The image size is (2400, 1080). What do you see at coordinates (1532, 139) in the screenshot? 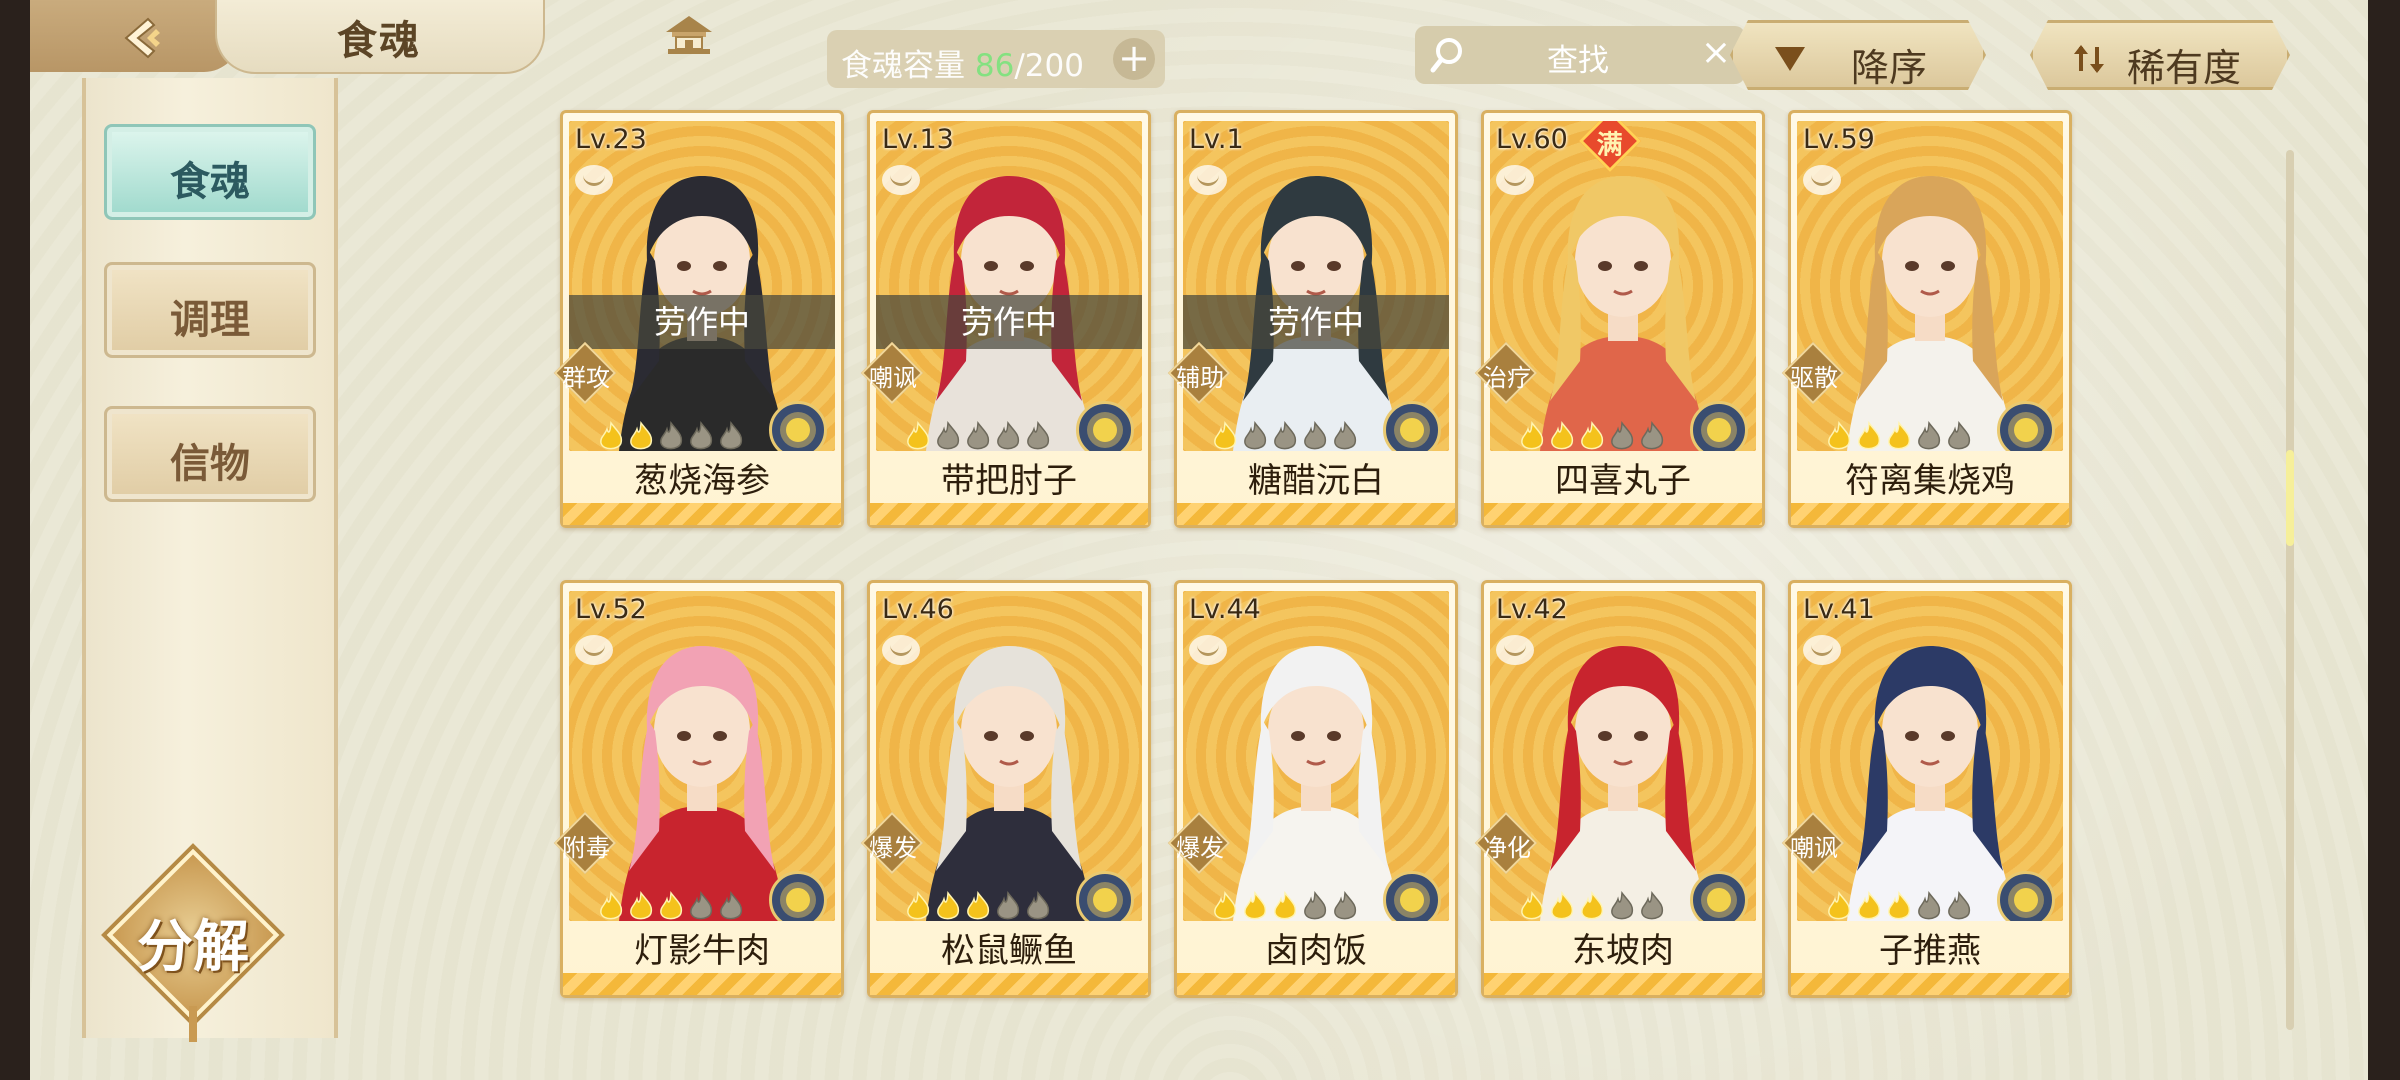
I see `level-label: Lv.60` at bounding box center [1532, 139].